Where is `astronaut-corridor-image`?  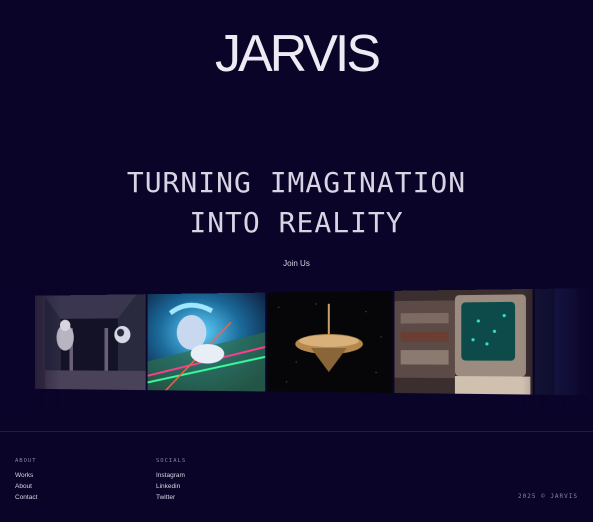
astronaut-corridor-image is located at coordinates (90, 342).